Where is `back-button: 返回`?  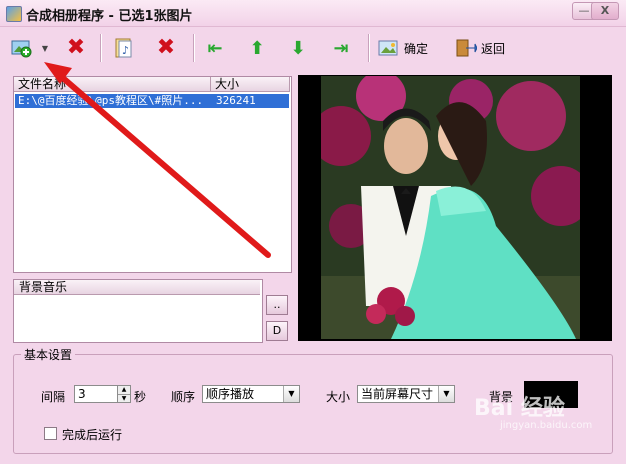 back-button: 返回 is located at coordinates (485, 48).